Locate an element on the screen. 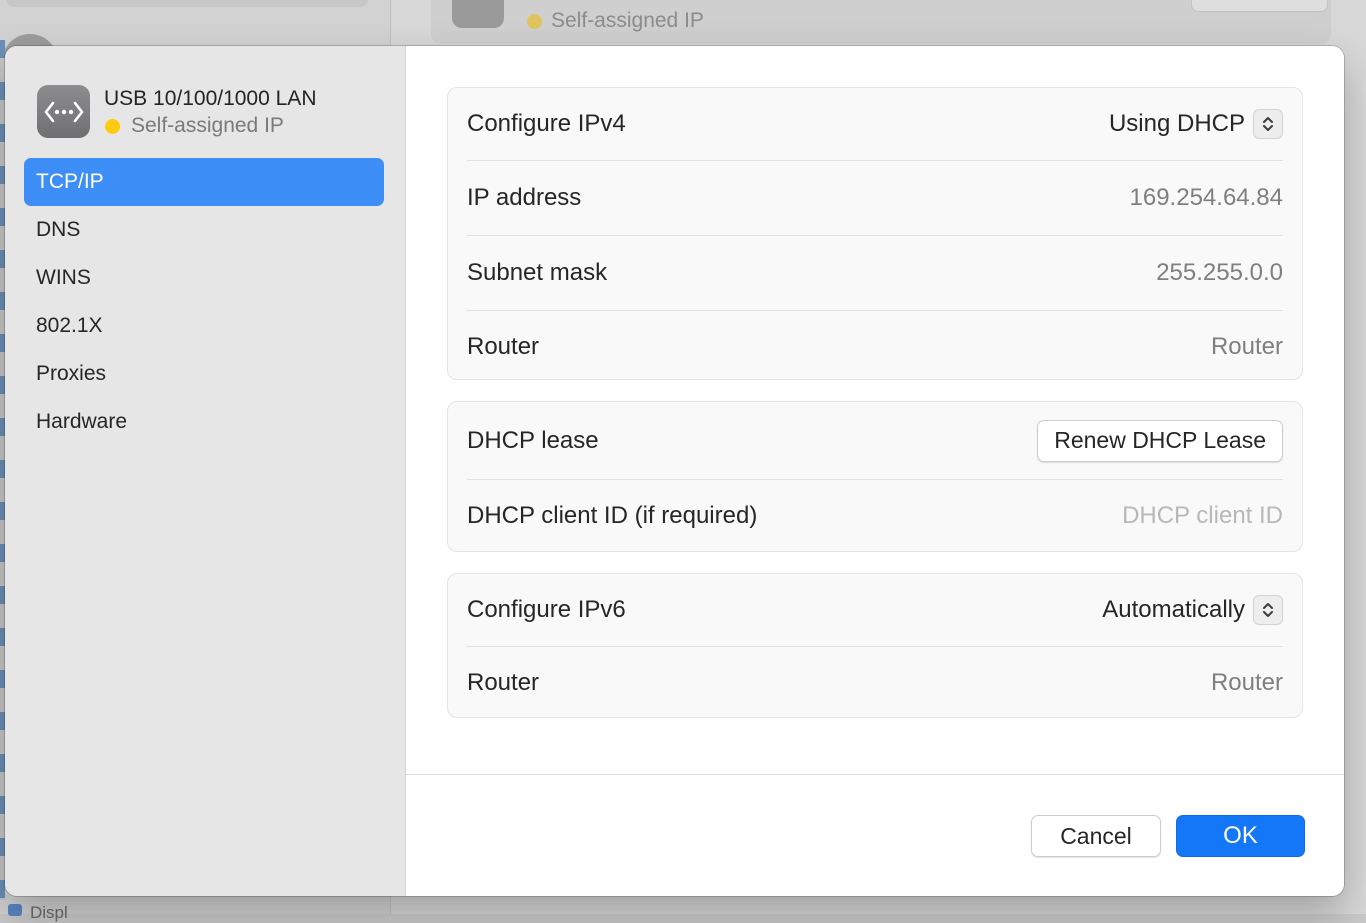 The height and width of the screenshot is (923, 1366). background-status: Self-assigned IP is located at coordinates (615, 21).